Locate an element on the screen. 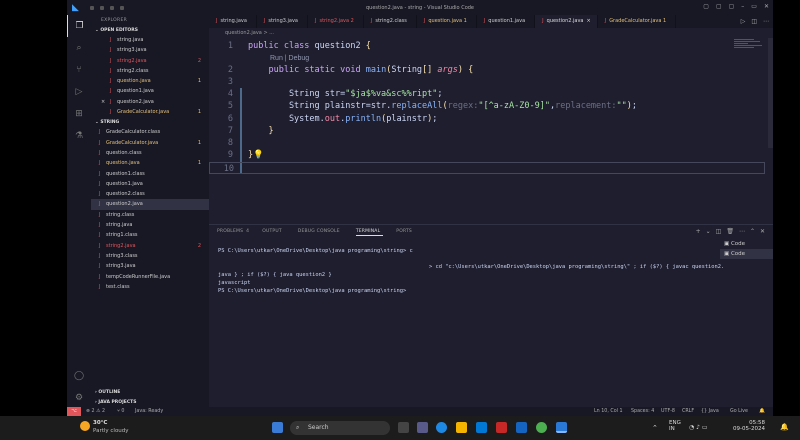  file-tree-item: Jstring.java is located at coordinates (150, 225).